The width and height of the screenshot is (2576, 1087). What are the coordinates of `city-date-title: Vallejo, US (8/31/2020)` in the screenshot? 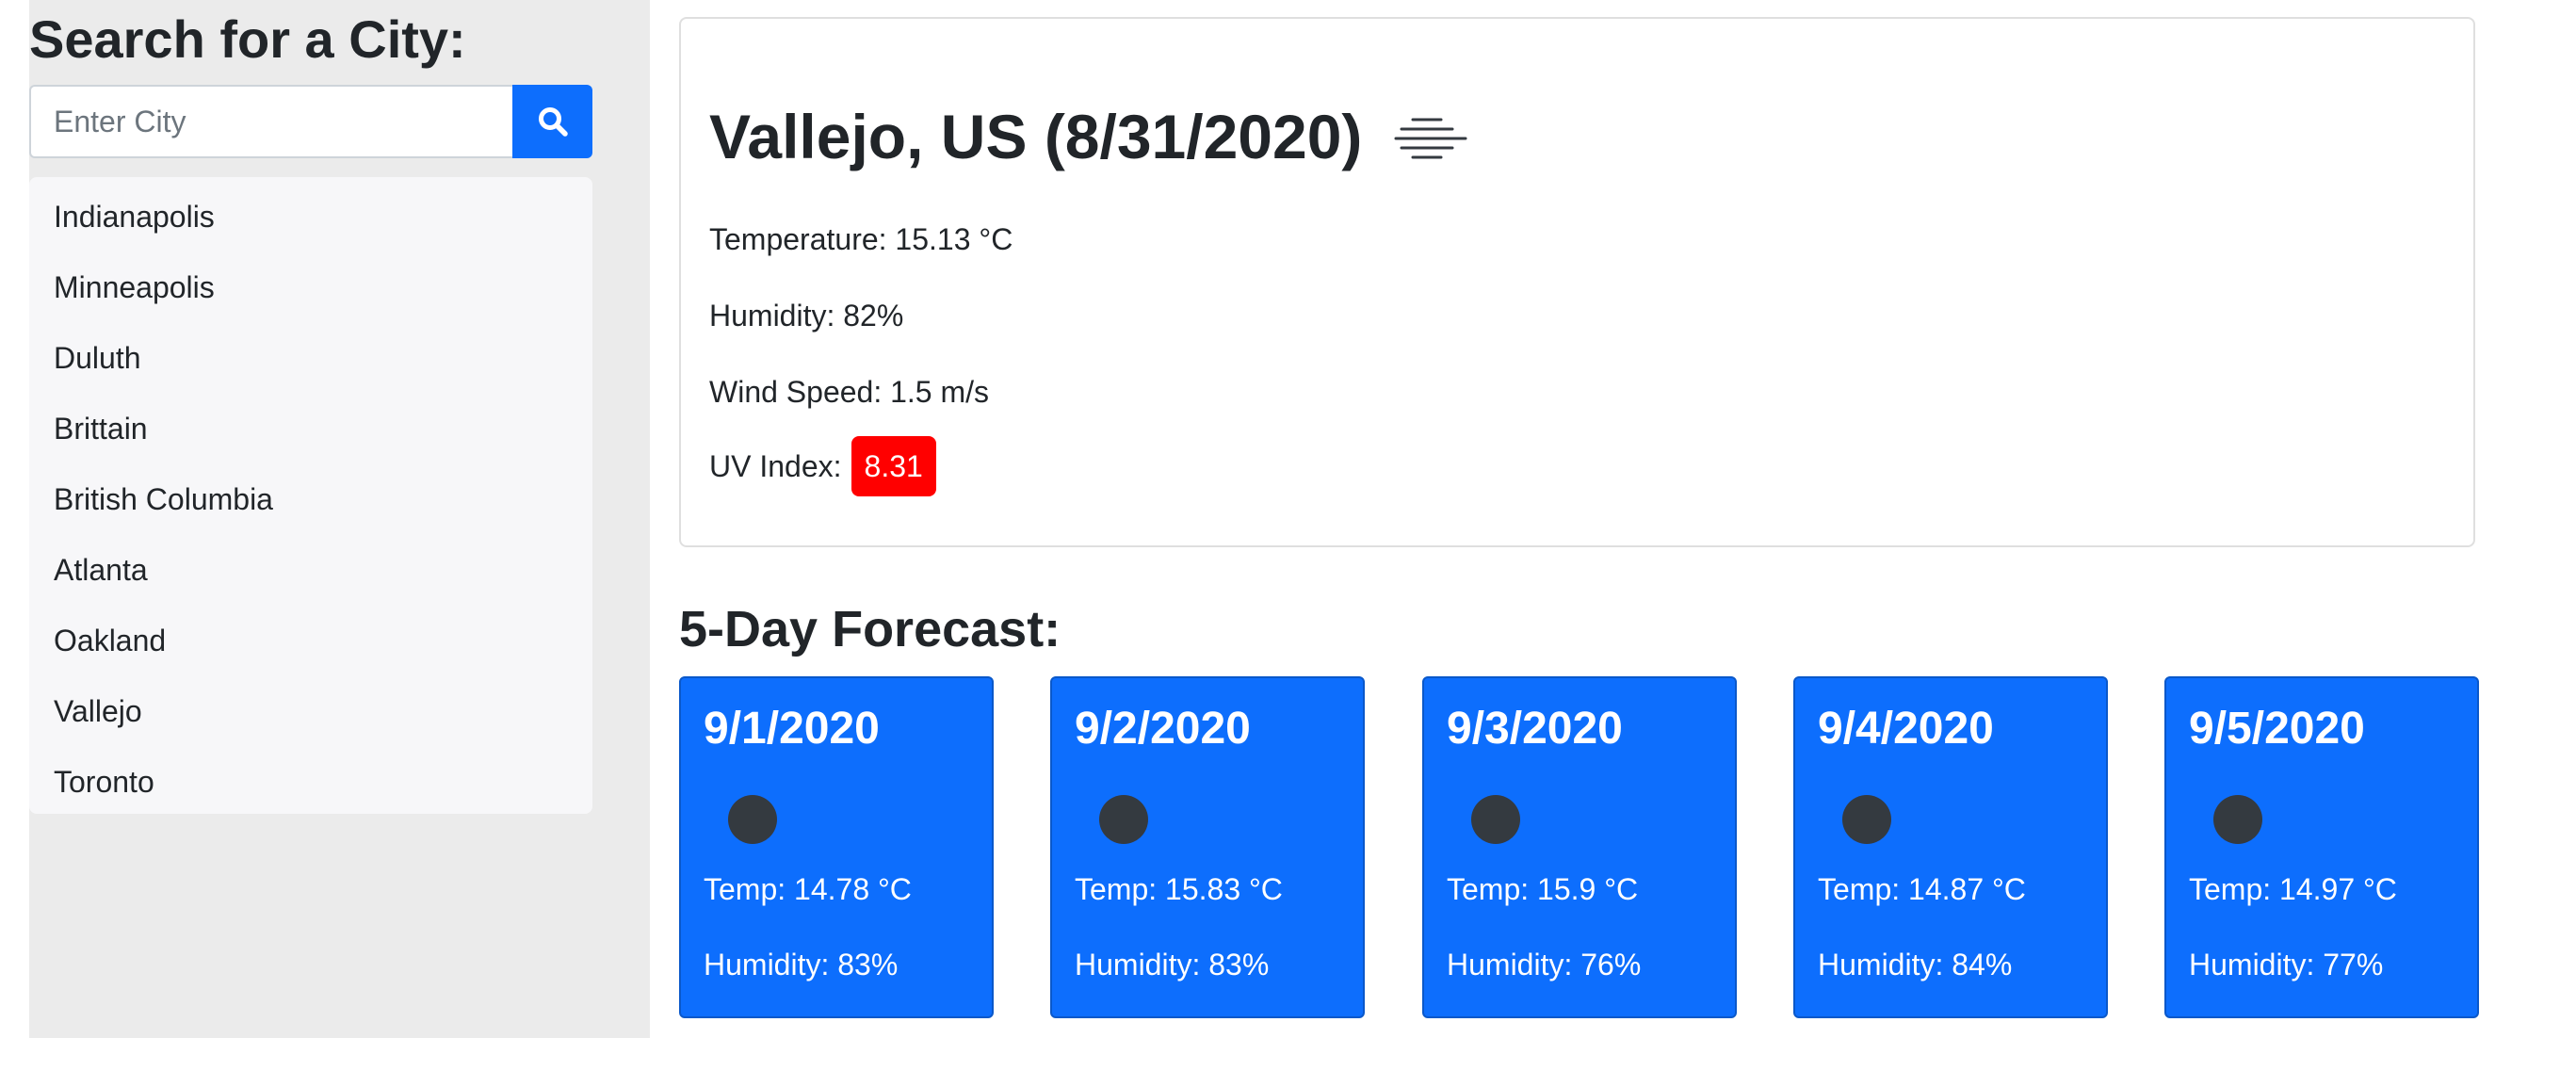 It's located at (1036, 136).